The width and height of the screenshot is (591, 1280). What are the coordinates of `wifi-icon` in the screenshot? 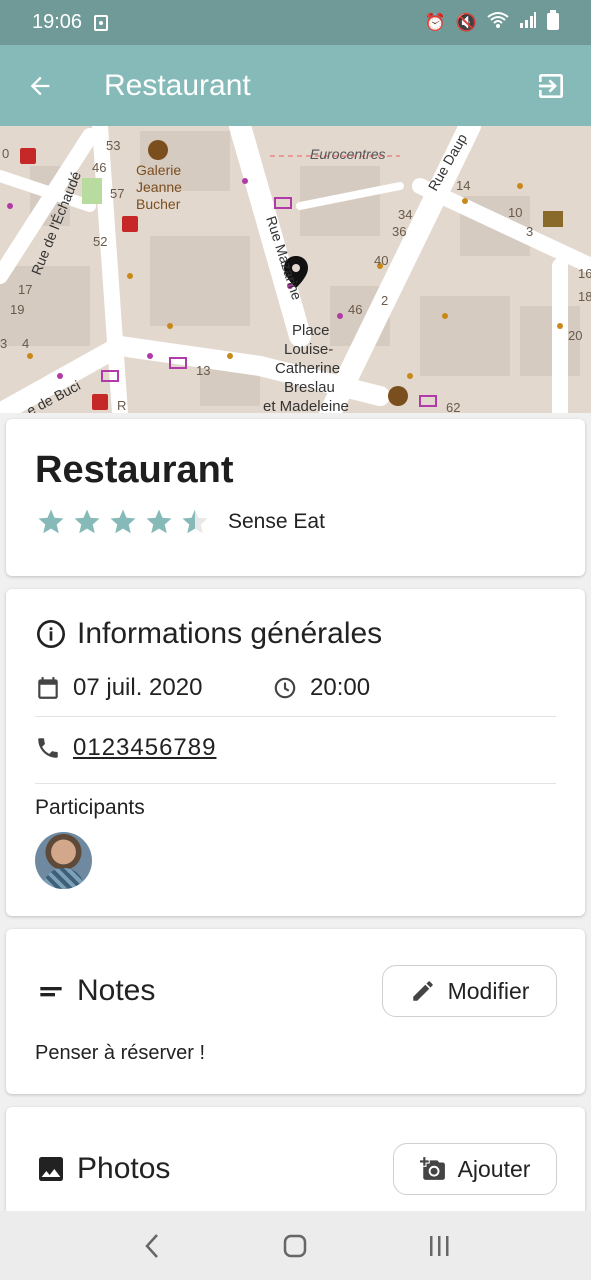 It's located at (498, 22).